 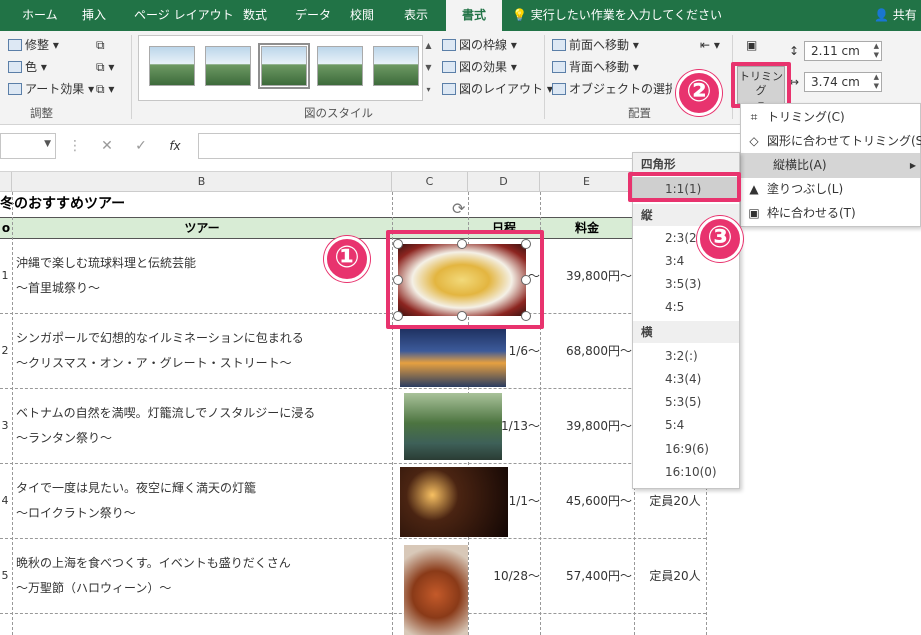 What do you see at coordinates (559, 45) in the screenshot?
I see `bring-forward-icon` at bounding box center [559, 45].